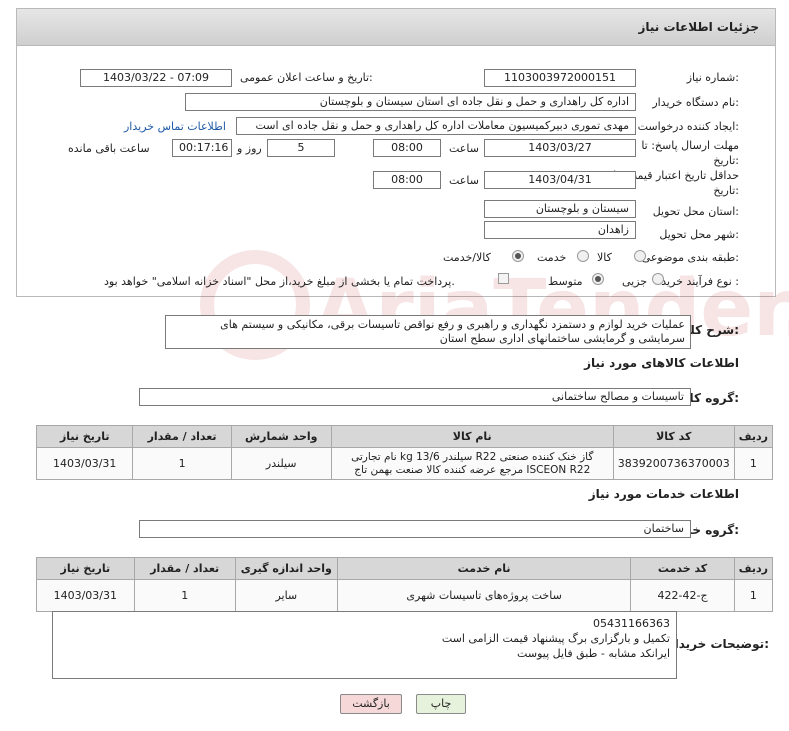 The height and width of the screenshot is (731, 789). Describe the element at coordinates (640, 256) in the screenshot. I see `category-radio-goods` at that location.